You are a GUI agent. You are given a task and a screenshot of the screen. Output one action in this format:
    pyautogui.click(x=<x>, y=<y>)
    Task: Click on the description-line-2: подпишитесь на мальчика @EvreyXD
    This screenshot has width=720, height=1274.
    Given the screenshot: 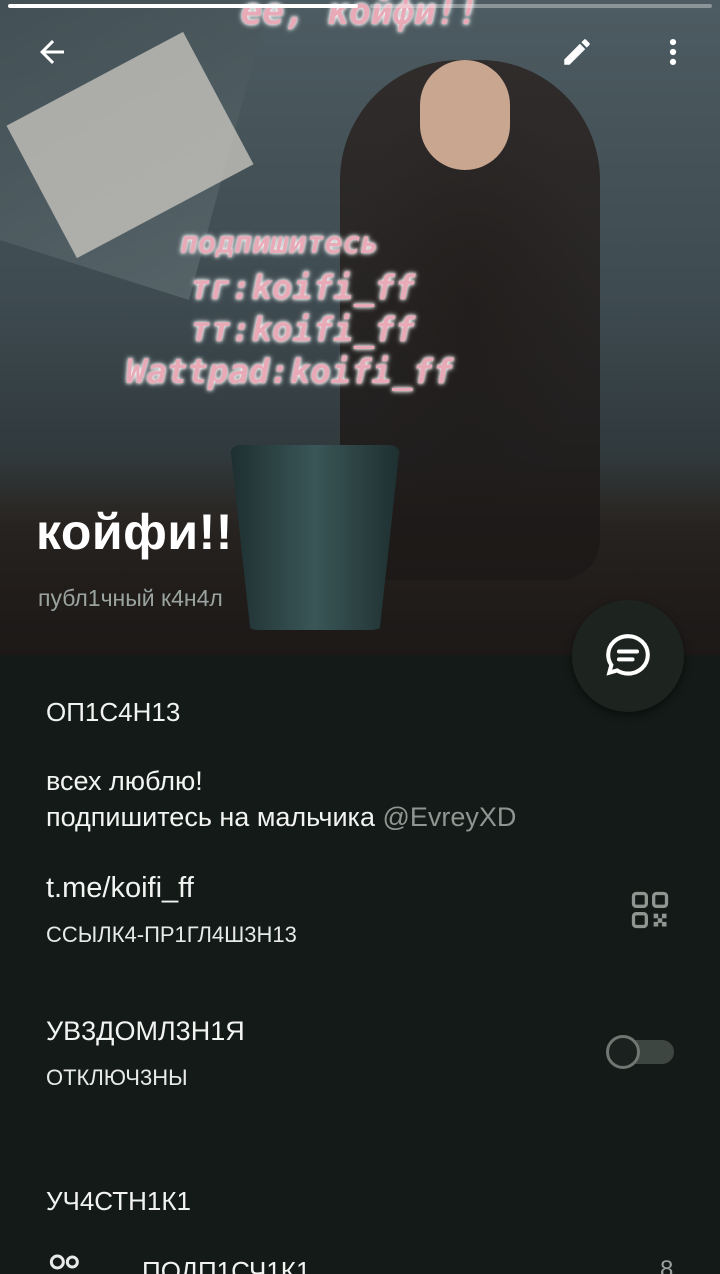 What is the action you would take?
    pyautogui.click(x=281, y=817)
    